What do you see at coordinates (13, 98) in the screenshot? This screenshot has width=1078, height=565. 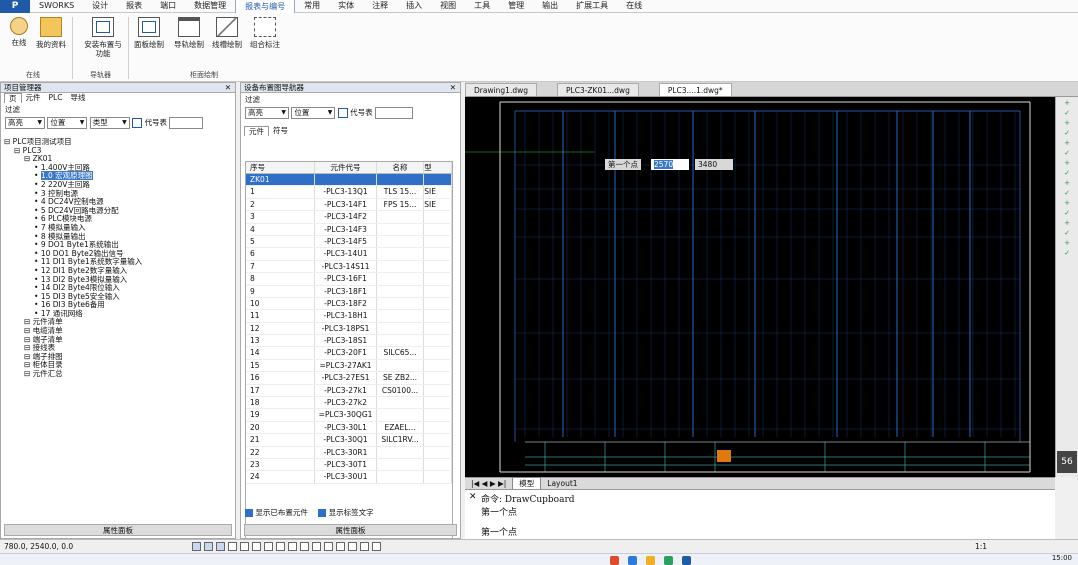 I see `tab-pages: 页` at bounding box center [13, 98].